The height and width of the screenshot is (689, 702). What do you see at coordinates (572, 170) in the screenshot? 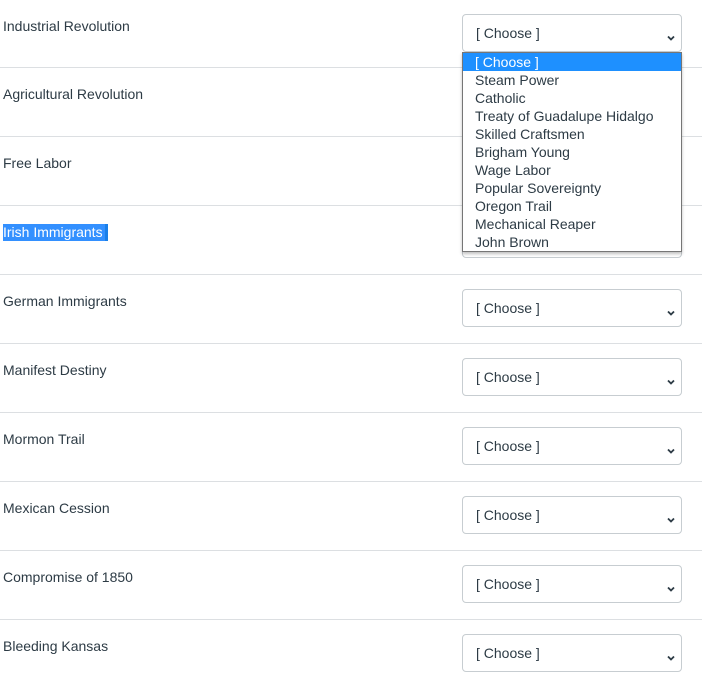
I see `dropdown-option: Wage Labor` at bounding box center [572, 170].